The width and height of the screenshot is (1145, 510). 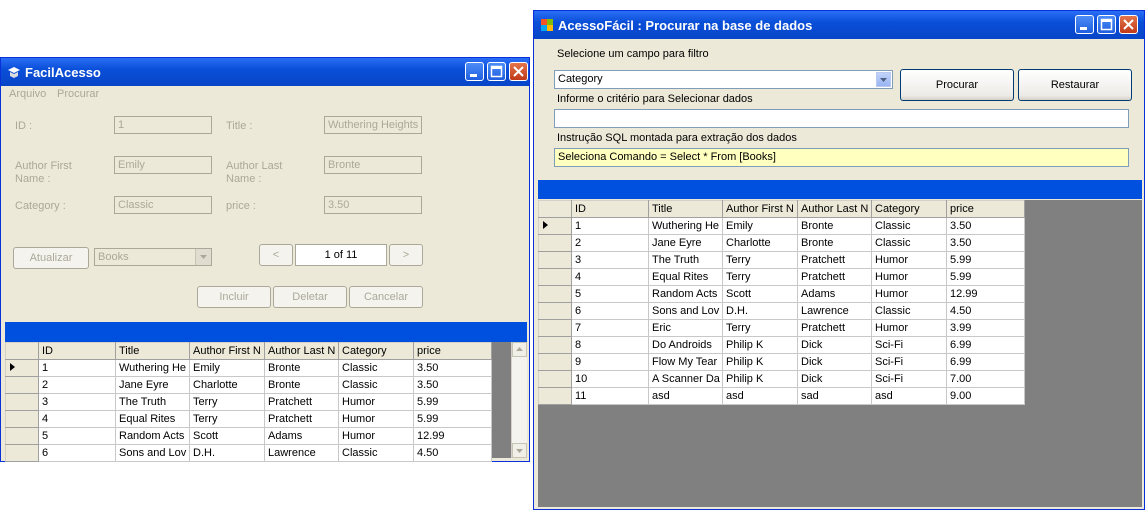 I want to click on table-cell: 4.50, so click(x=452, y=453).